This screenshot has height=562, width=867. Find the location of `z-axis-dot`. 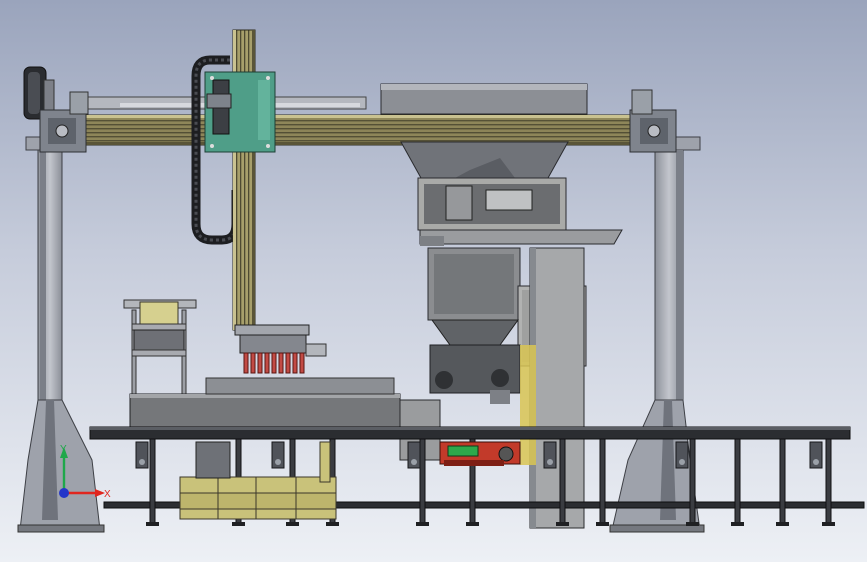

z-axis-dot is located at coordinates (64, 493).